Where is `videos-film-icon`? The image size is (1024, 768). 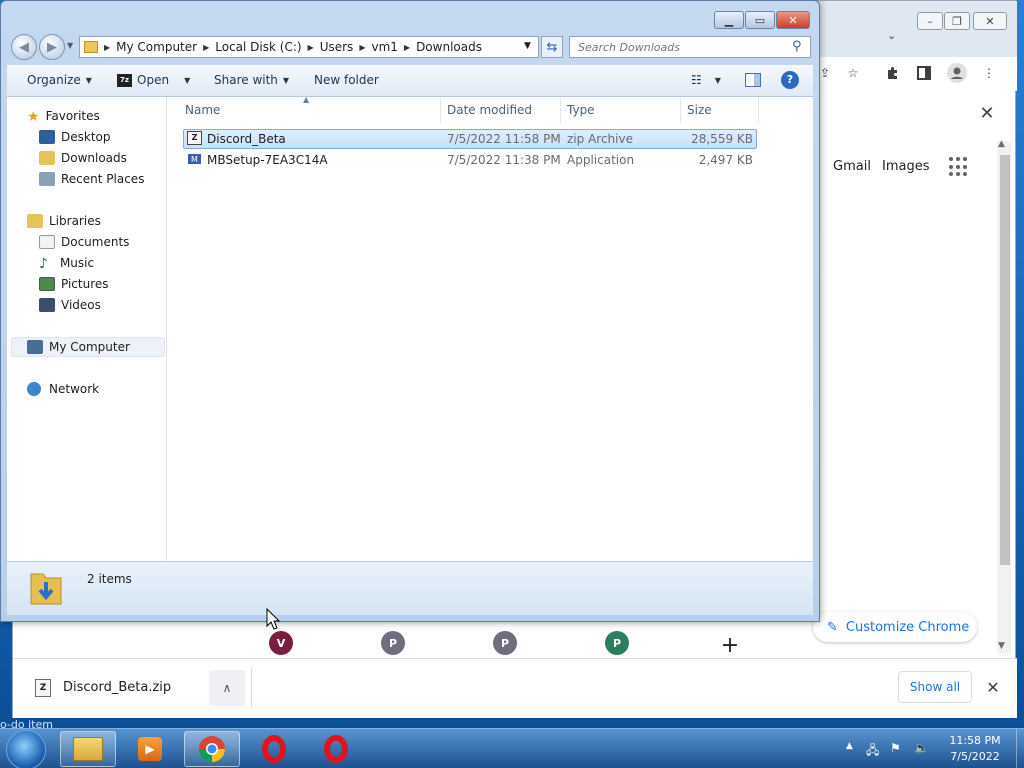 videos-film-icon is located at coordinates (47, 305).